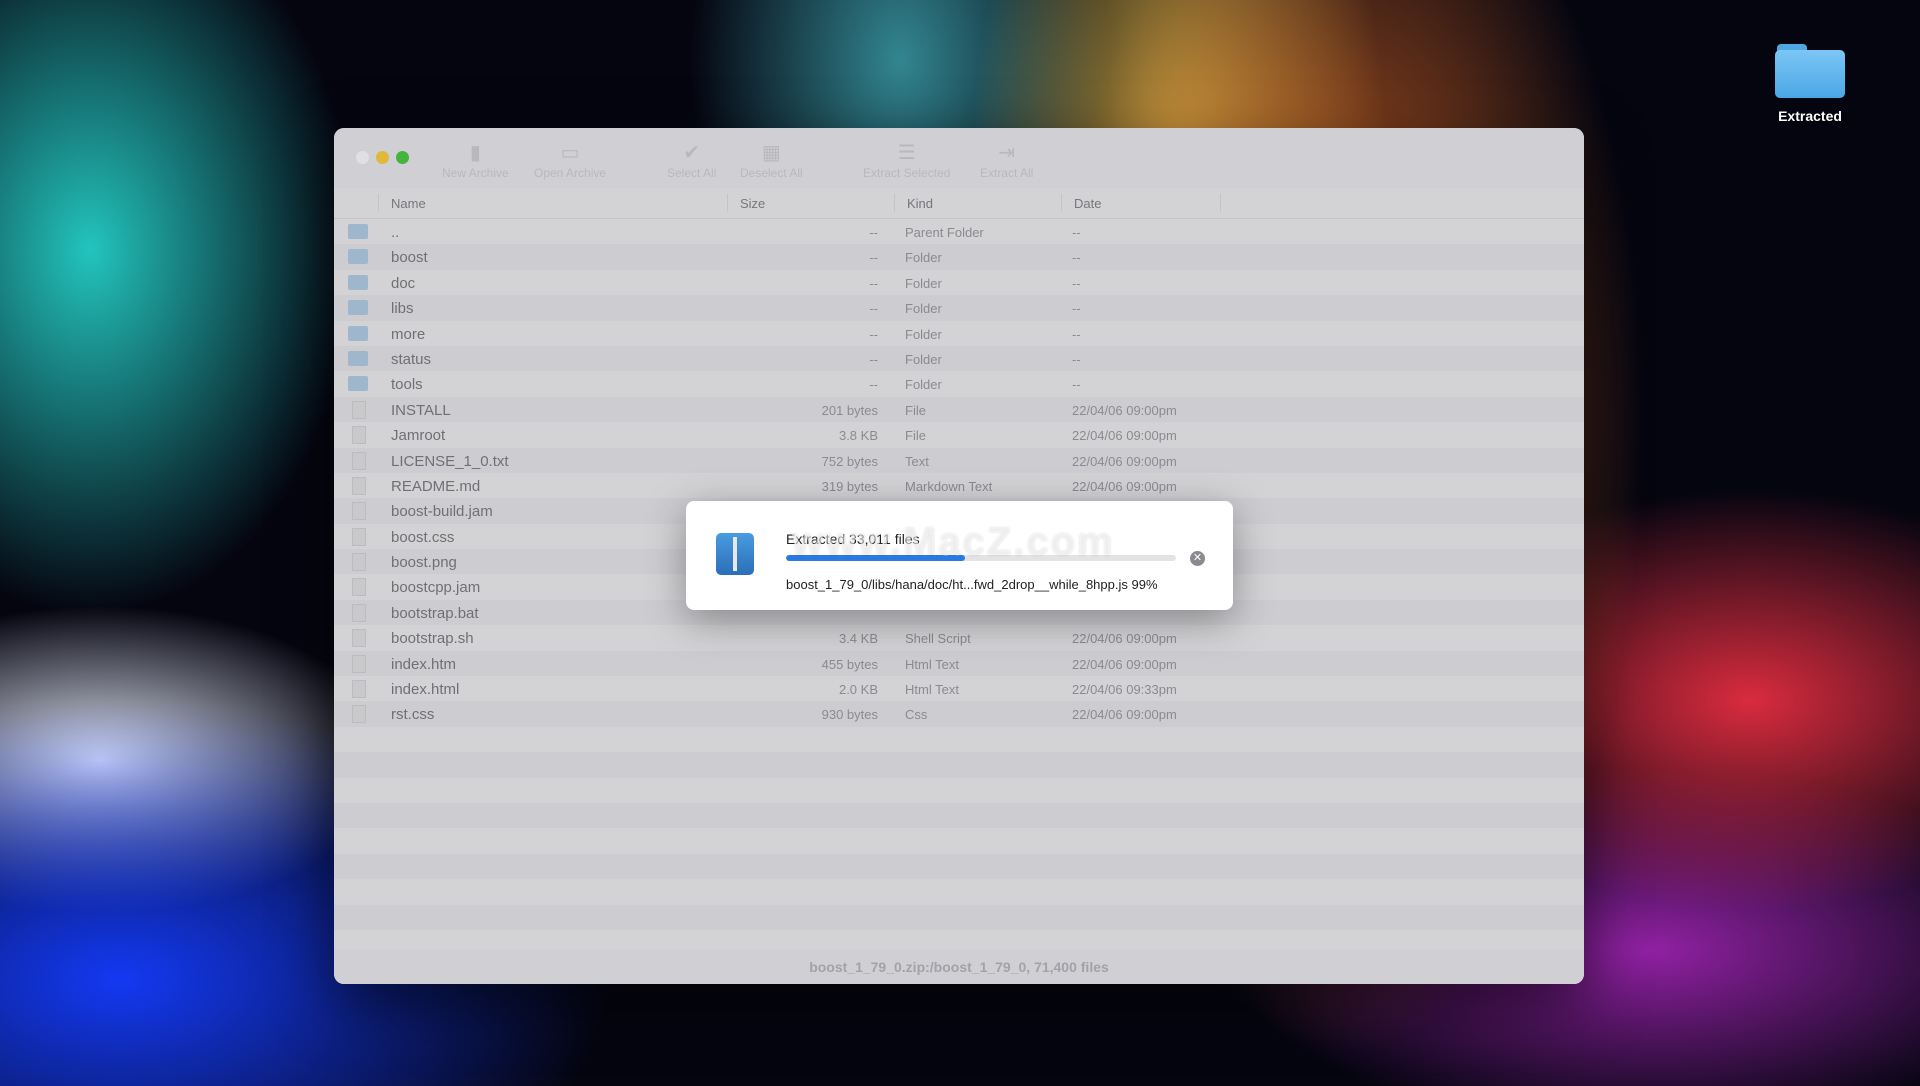 Image resolution: width=1920 pixels, height=1086 pixels. I want to click on desktop-folder-label: Extracted, so click(1810, 116).